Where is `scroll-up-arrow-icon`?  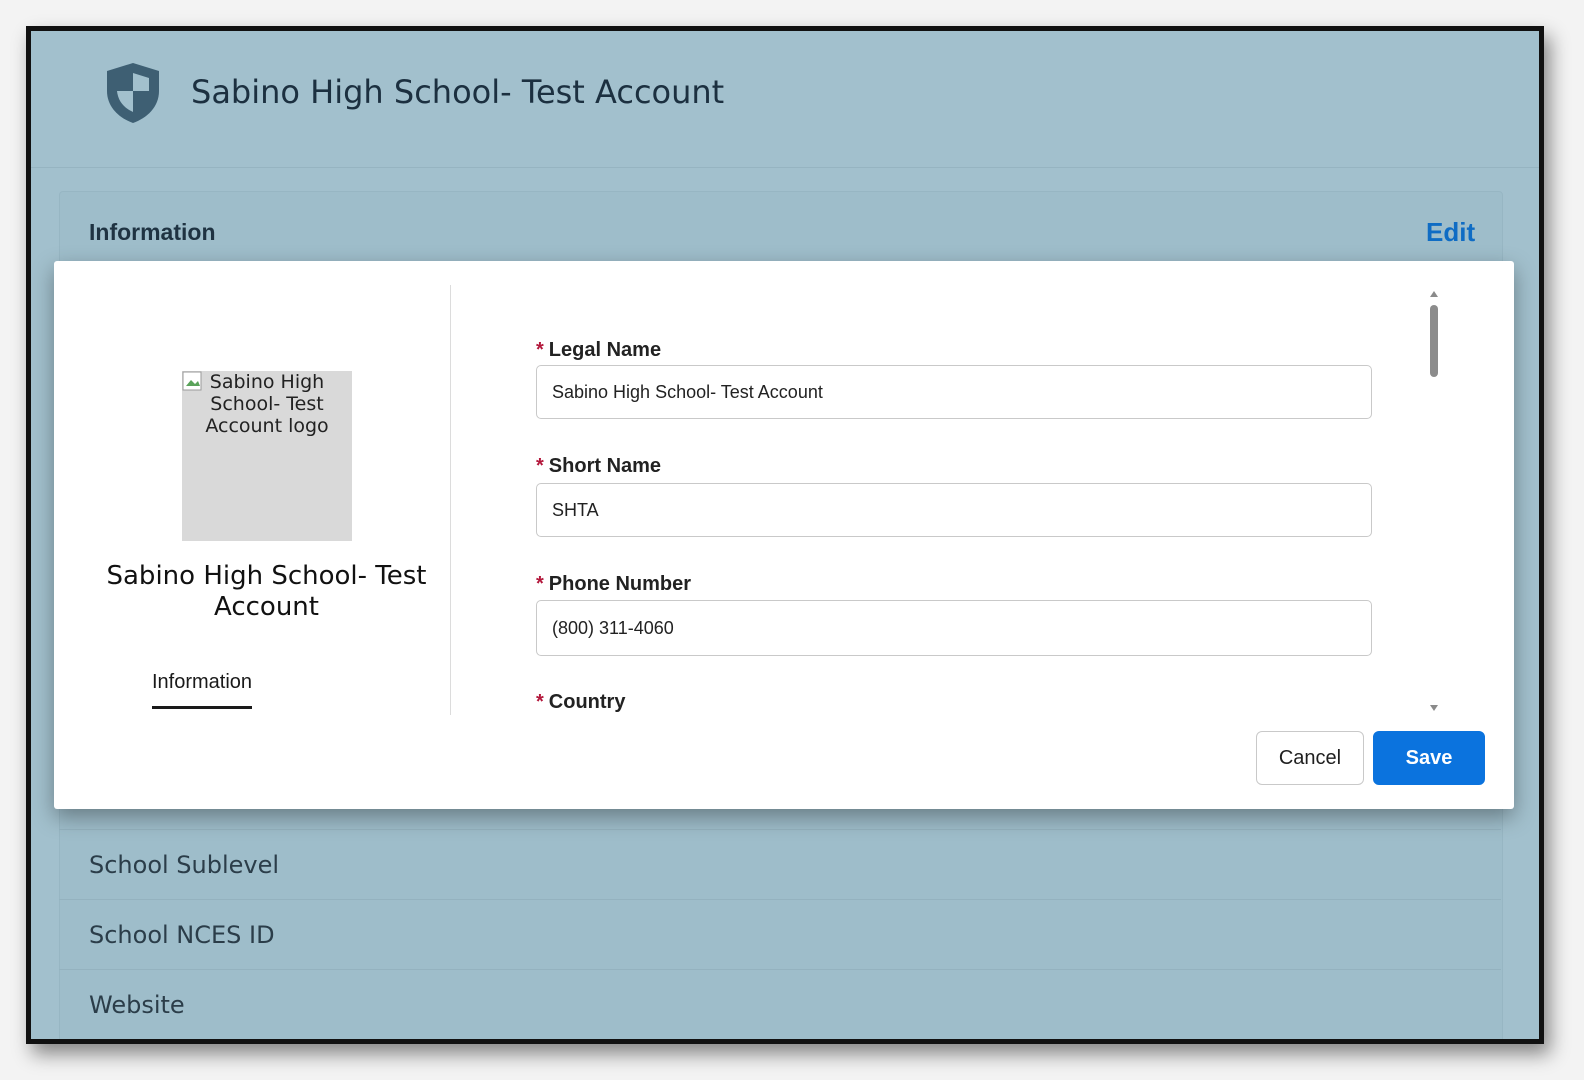
scroll-up-arrow-icon is located at coordinates (1434, 294).